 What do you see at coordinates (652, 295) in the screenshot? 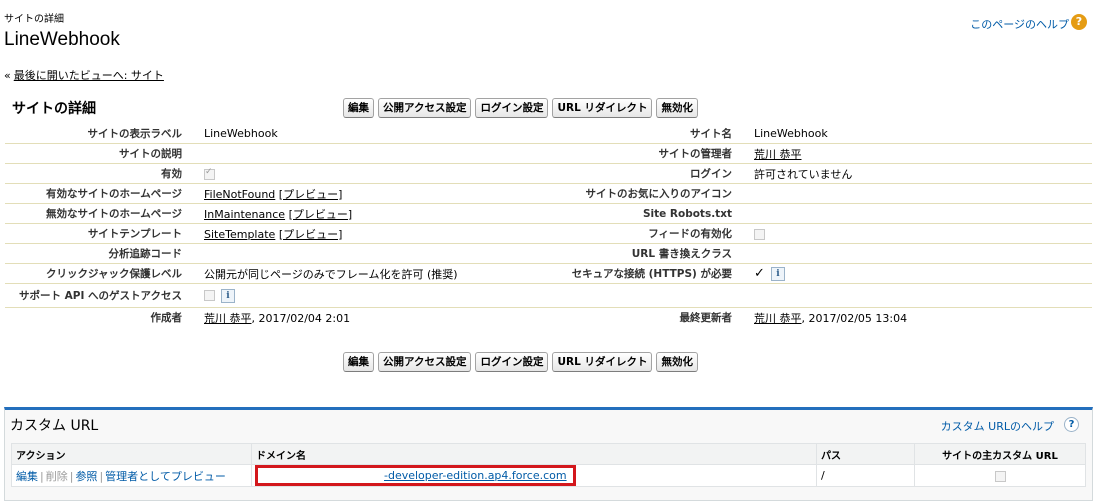
I see `field-label` at bounding box center [652, 295].